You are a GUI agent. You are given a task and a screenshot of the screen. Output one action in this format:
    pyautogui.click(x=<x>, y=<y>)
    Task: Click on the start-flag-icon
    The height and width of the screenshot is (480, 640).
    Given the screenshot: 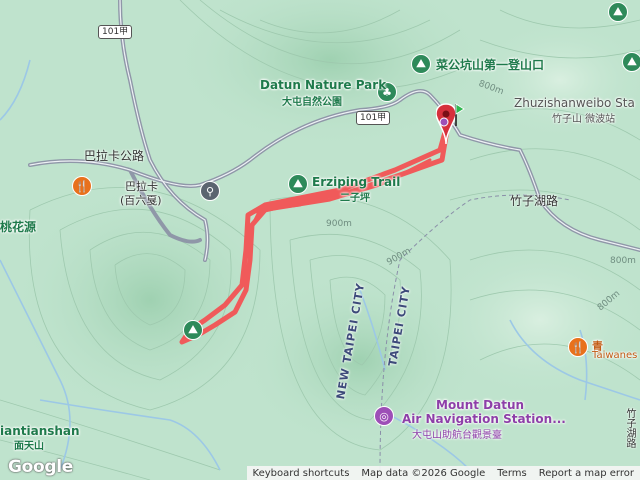 What is the action you would take?
    pyautogui.click(x=460, y=114)
    